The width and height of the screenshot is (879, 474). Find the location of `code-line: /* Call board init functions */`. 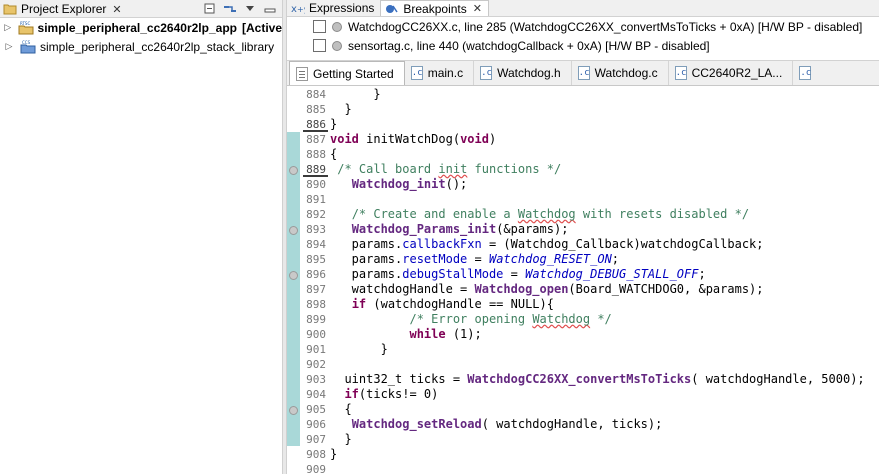

code-line: /* Call board init functions */ is located at coordinates (604, 169).